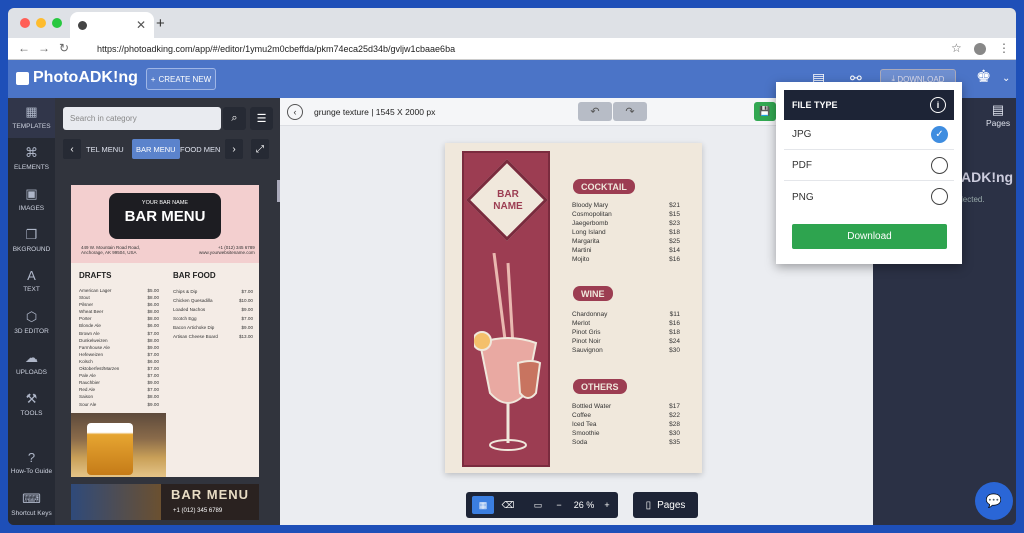  What do you see at coordinates (1006, 78) in the screenshot?
I see `chevron-down-icon: ⌄` at bounding box center [1006, 78].